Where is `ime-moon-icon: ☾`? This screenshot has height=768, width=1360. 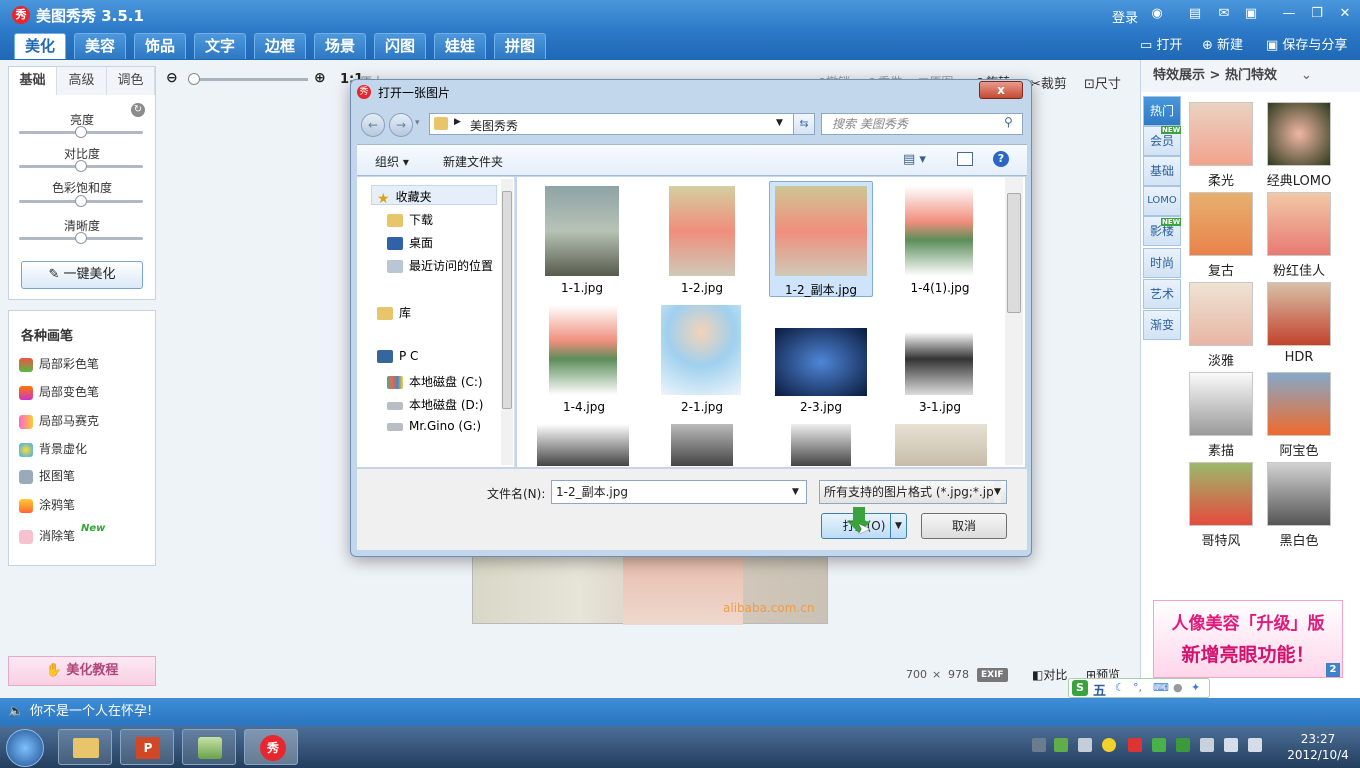 ime-moon-icon: ☾ is located at coordinates (1120, 687).